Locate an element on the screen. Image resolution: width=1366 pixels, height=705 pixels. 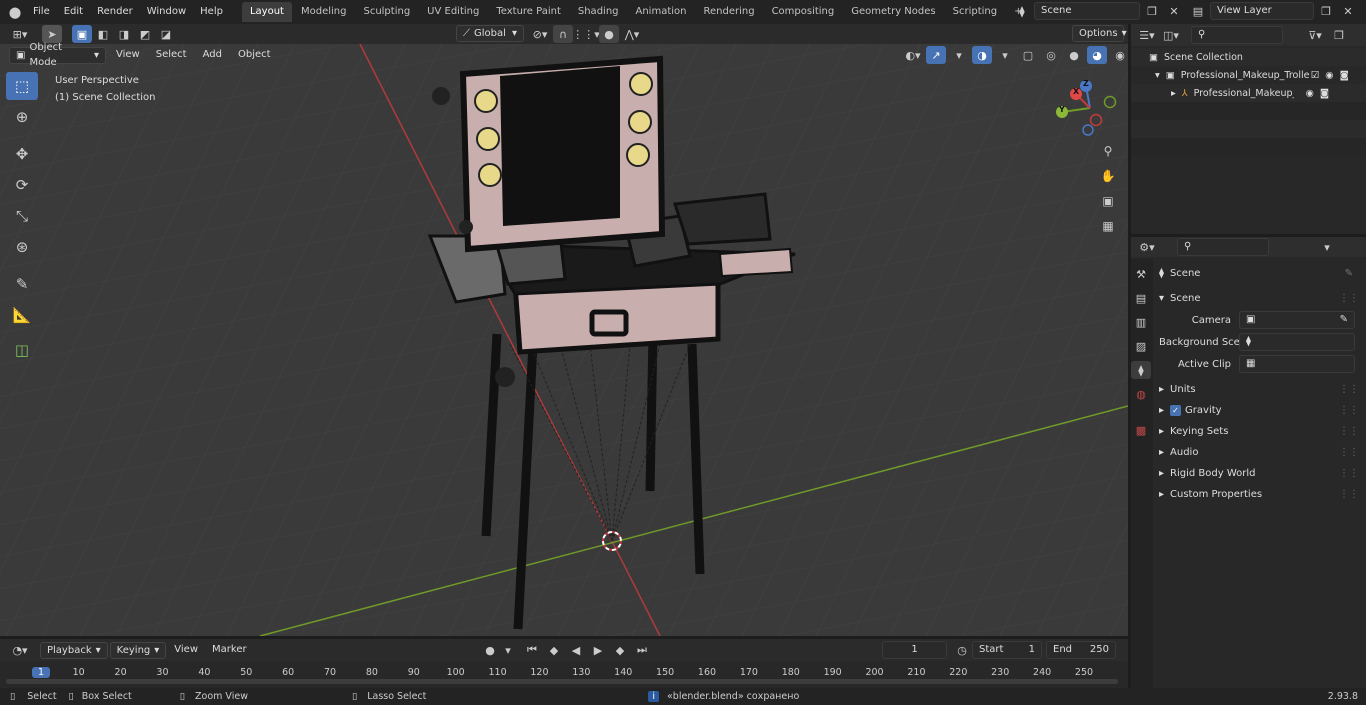
options-dropdown: Options ▾ is located at coordinates (1099, 33).